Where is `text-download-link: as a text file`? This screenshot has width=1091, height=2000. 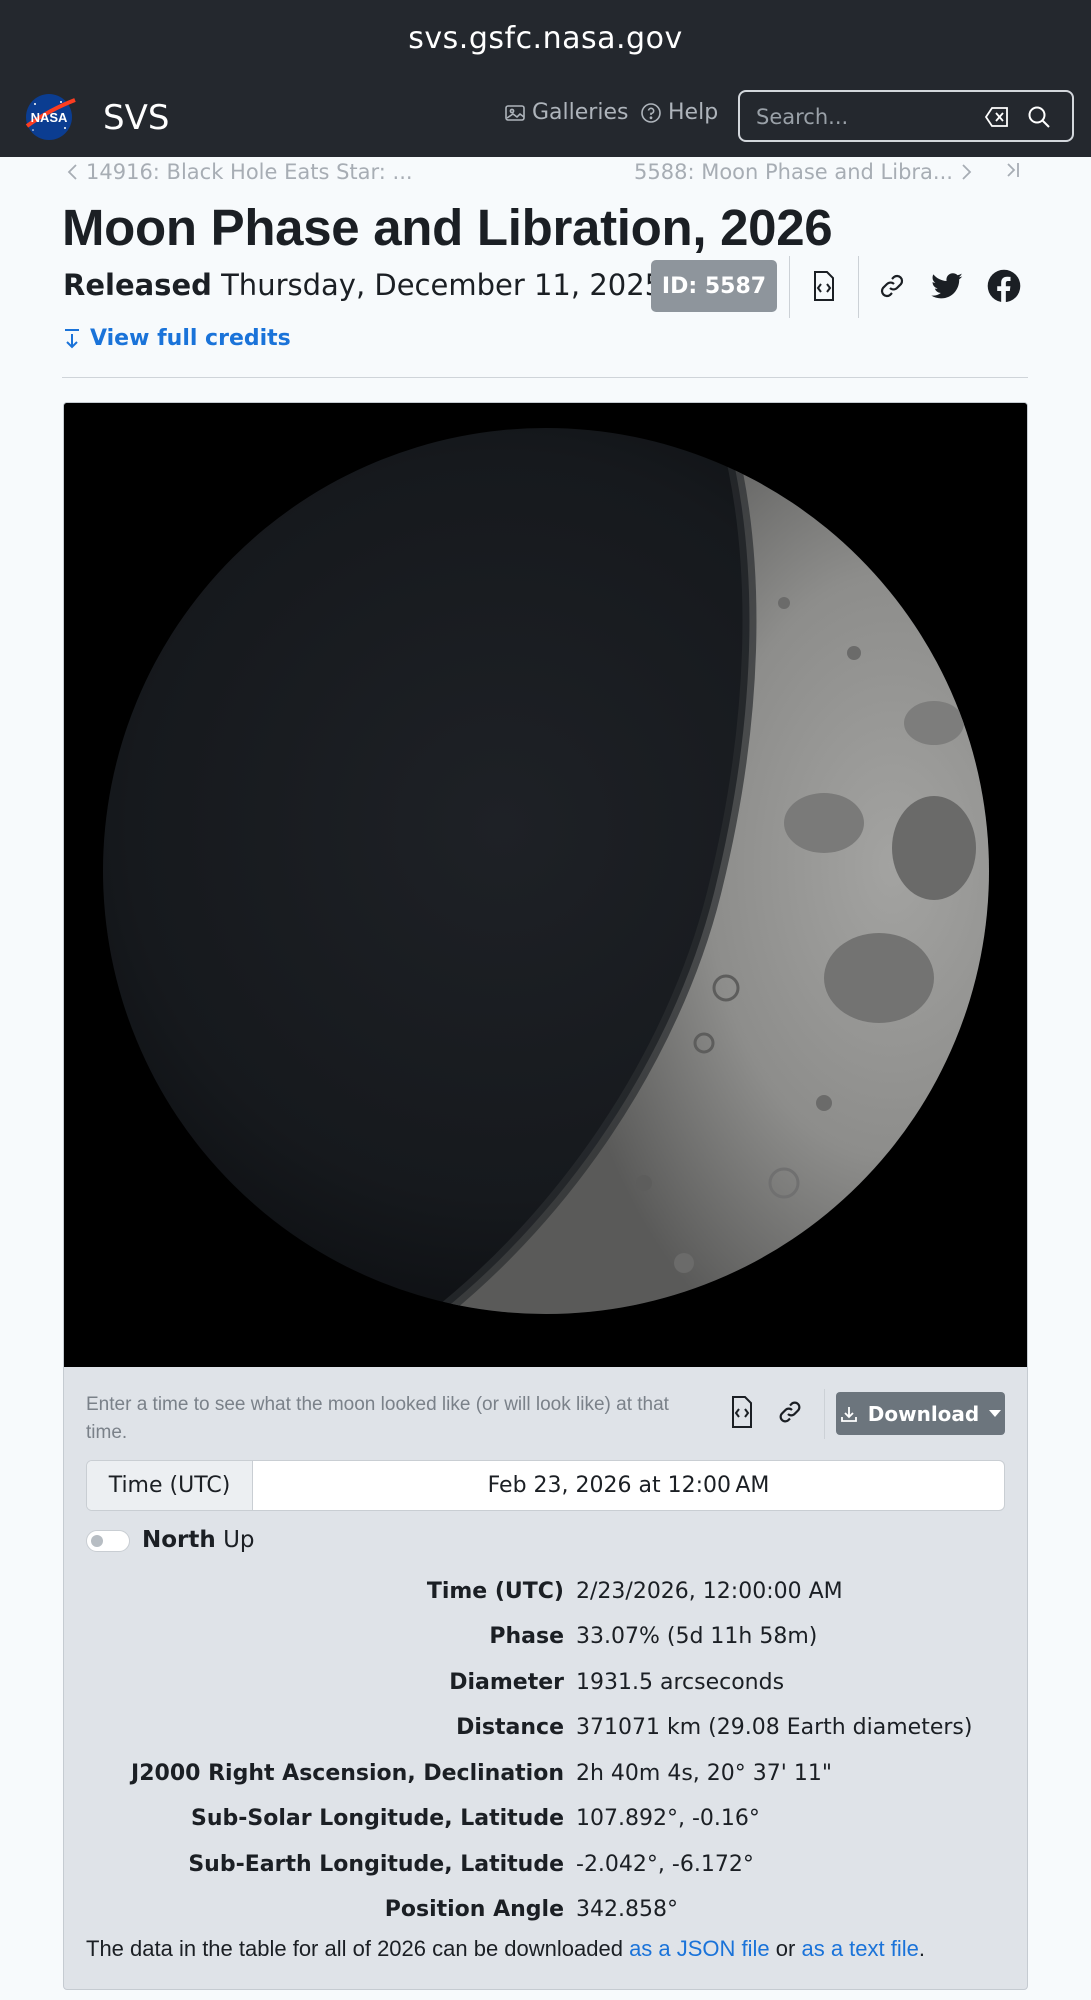
text-download-link: as a text file is located at coordinates (859, 1948).